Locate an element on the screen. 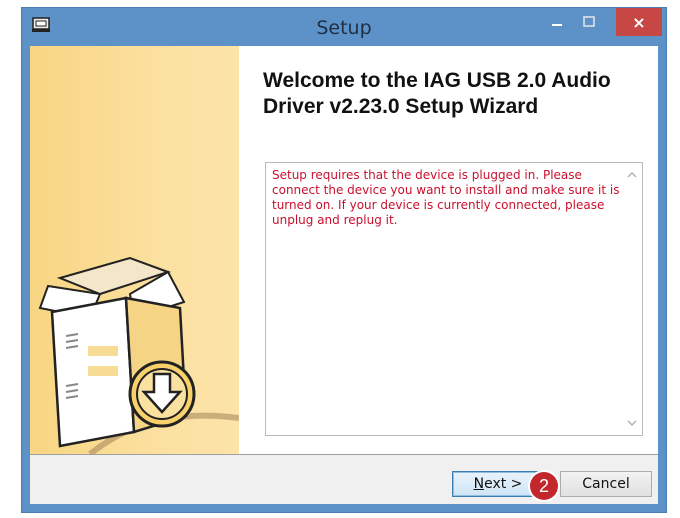  maximize-icon is located at coordinates (589, 21).